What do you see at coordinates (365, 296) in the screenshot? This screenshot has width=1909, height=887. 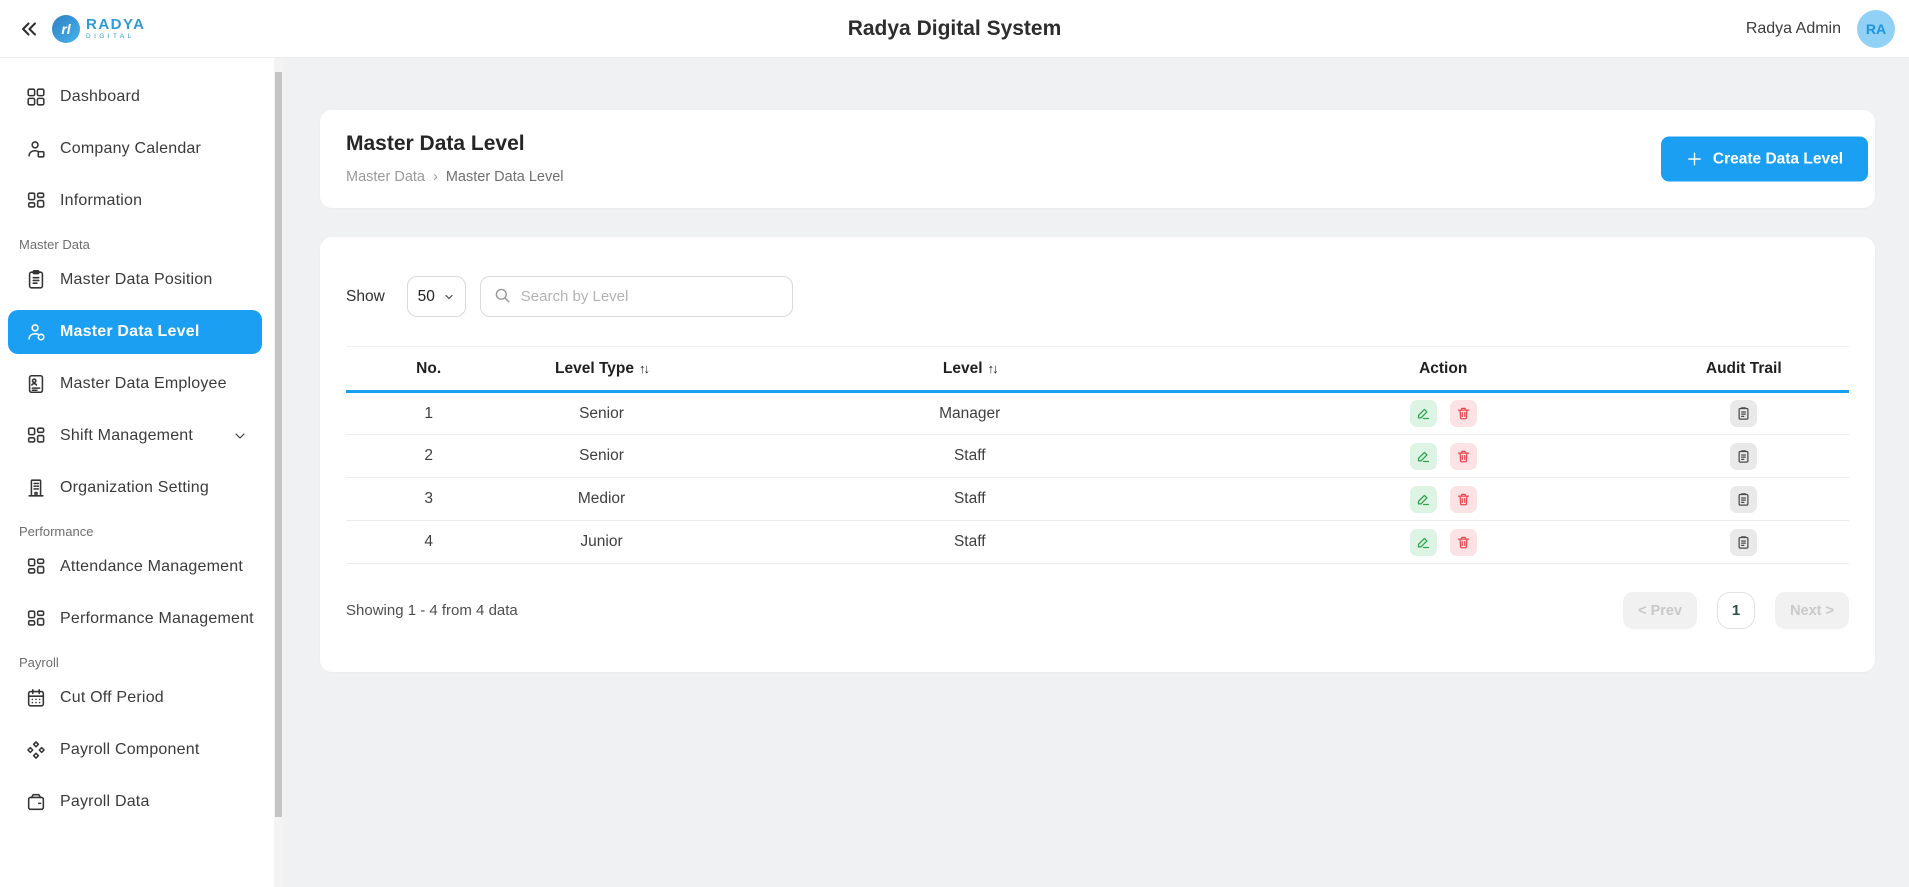 I see `show-label: Show` at bounding box center [365, 296].